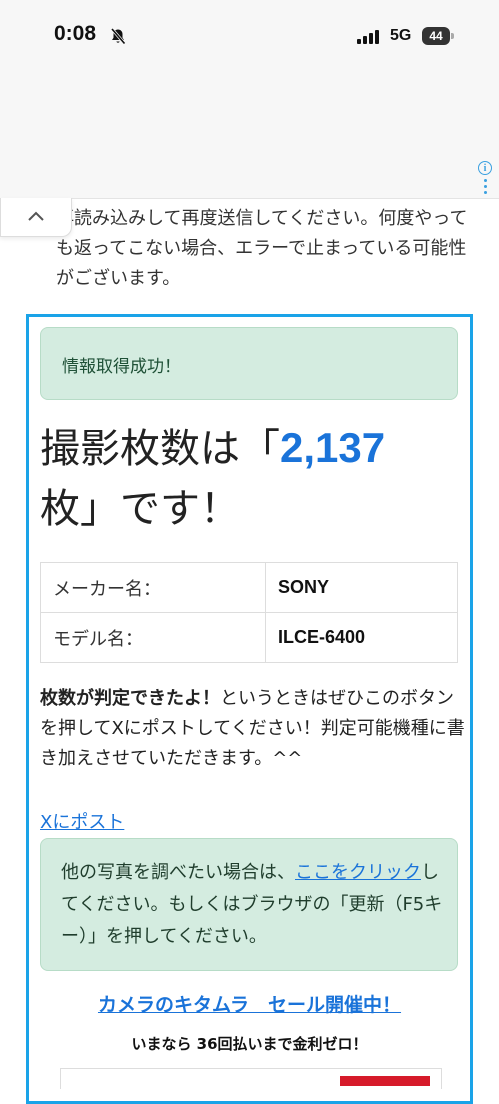  I want to click on ad-info-icon: i, so click(485, 168).